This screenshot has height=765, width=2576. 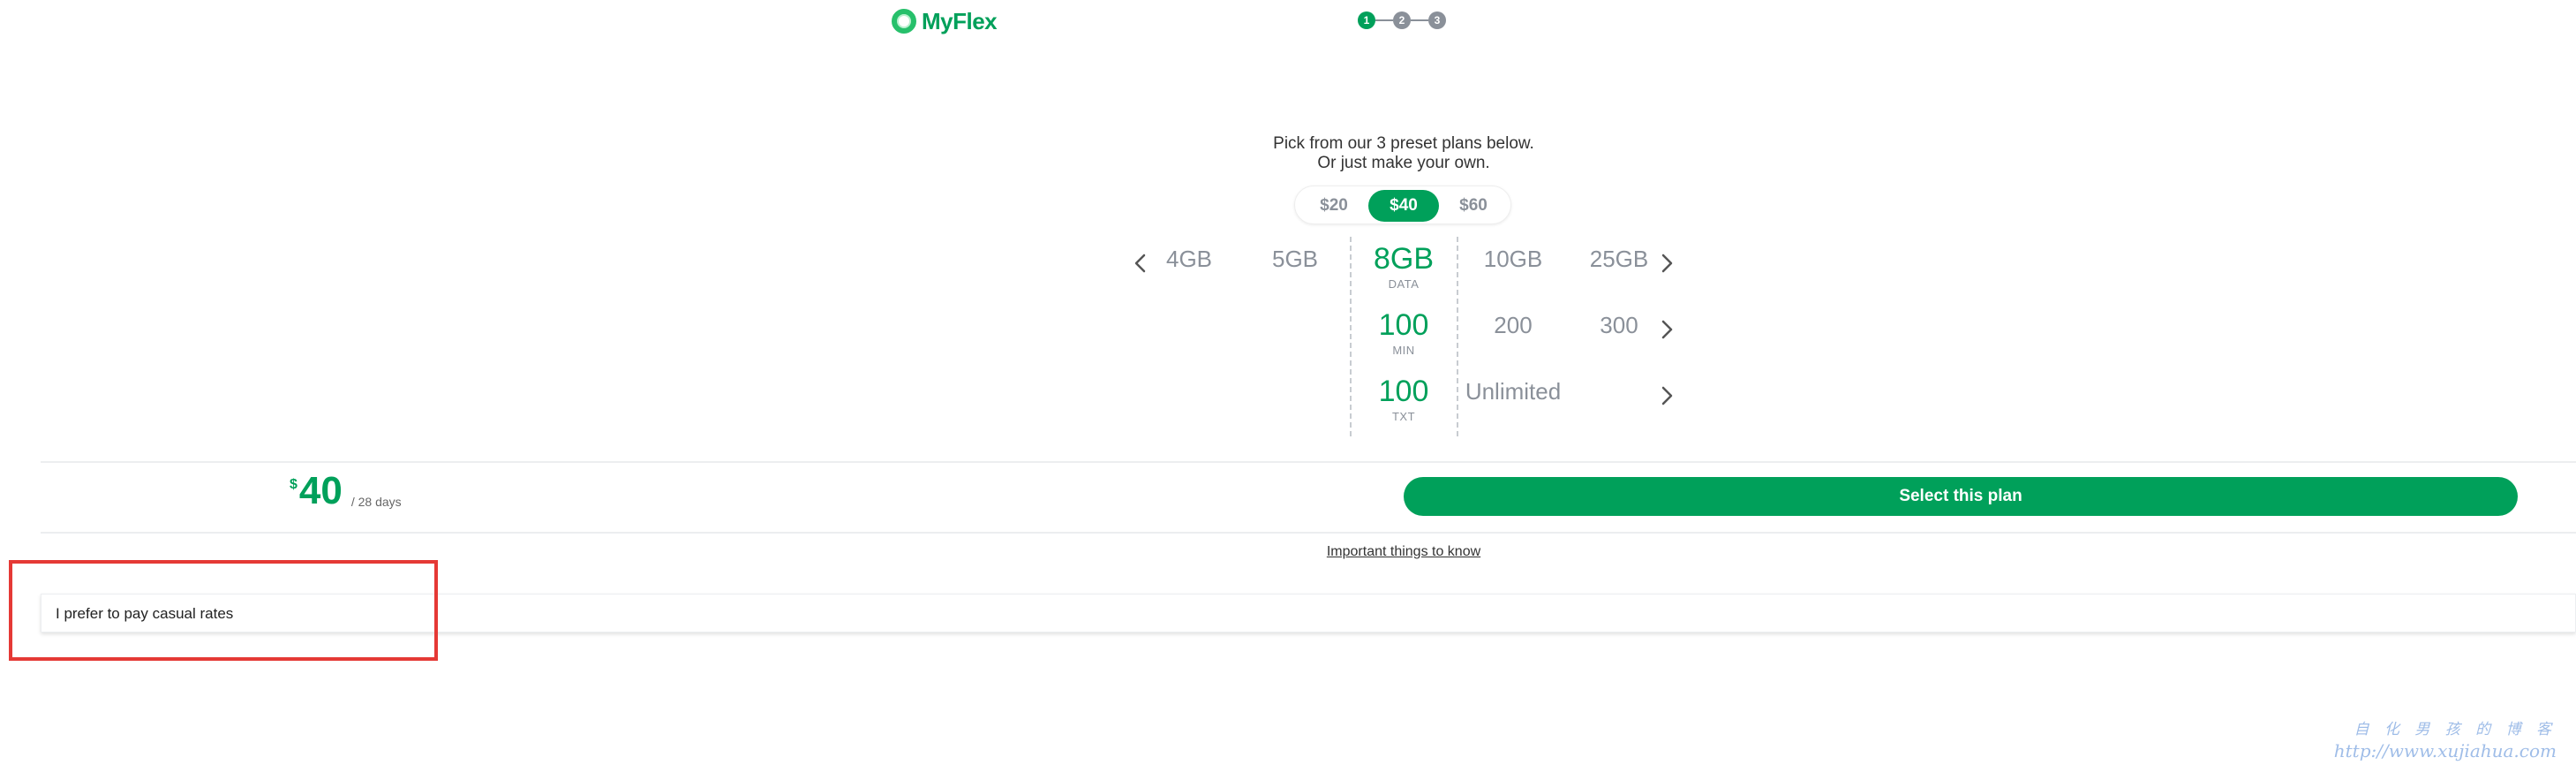 I want to click on step-1: 1, so click(x=1367, y=20).